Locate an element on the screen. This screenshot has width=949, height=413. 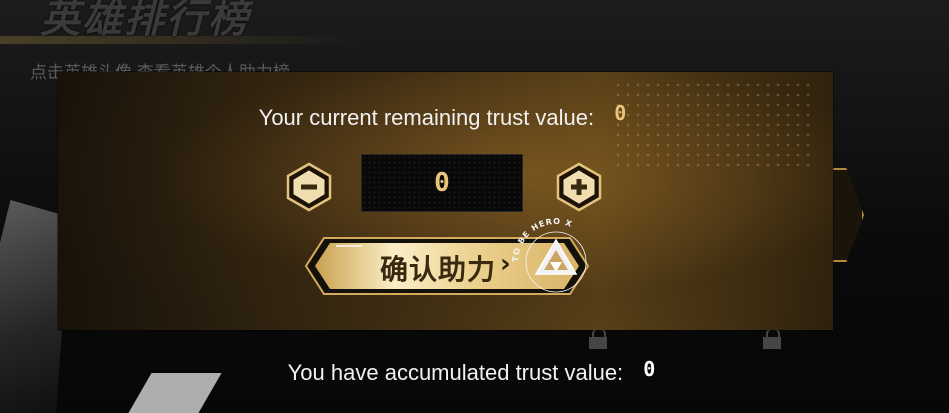
trust-amount-value: 0 is located at coordinates (442, 183).